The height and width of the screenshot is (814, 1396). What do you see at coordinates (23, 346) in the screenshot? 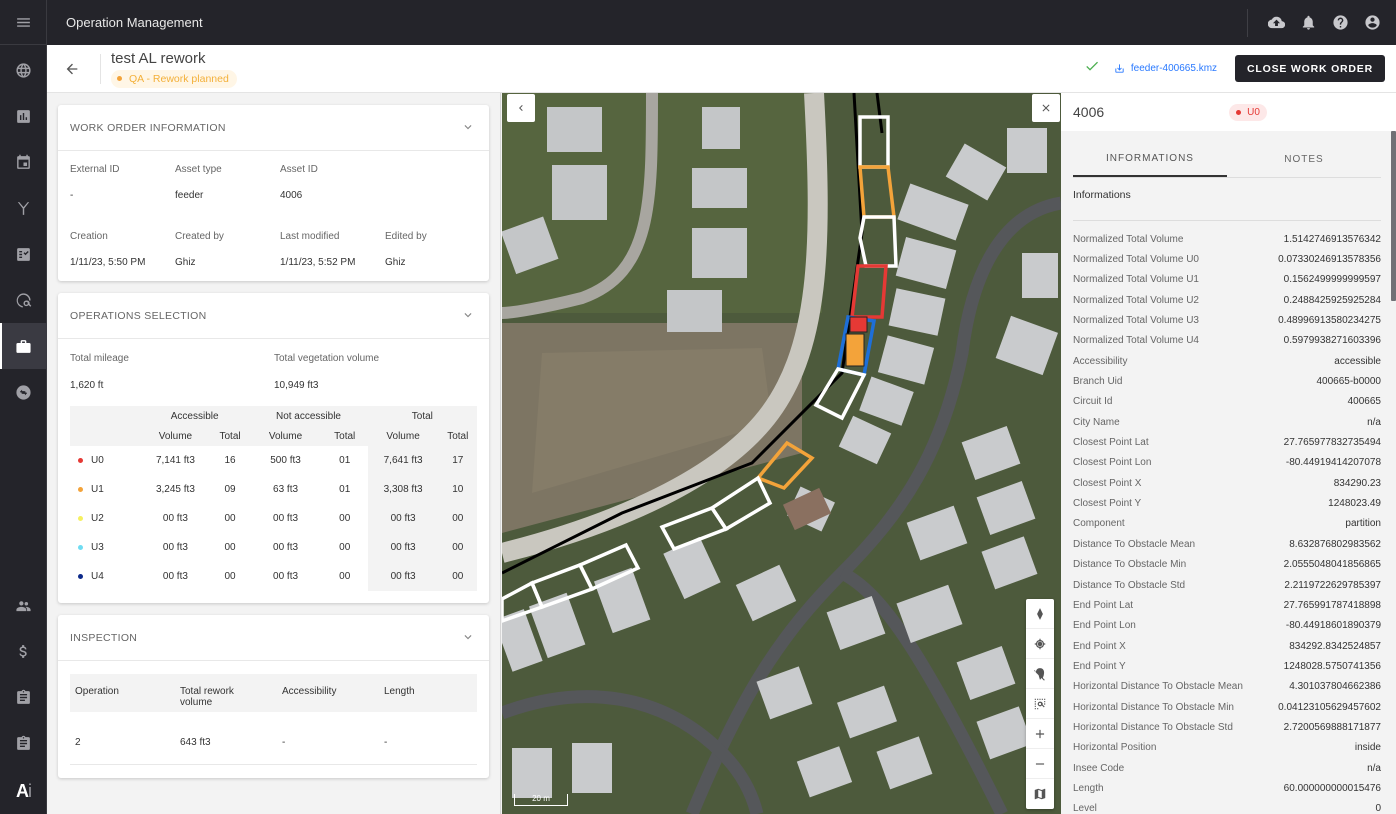
I see `sidebar-item-work-orders` at bounding box center [23, 346].